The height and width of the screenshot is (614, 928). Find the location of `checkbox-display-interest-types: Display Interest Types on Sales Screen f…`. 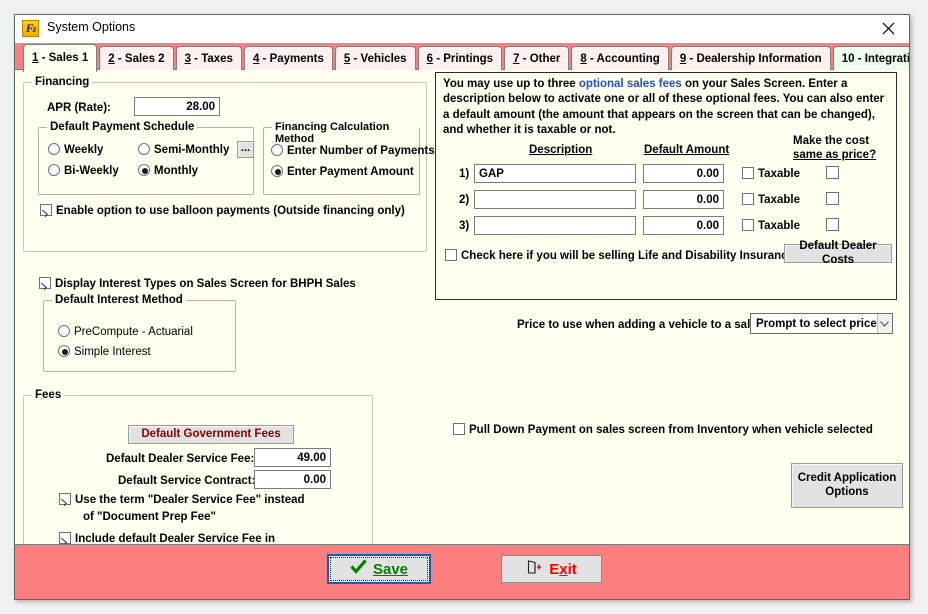

checkbox-display-interest-types: Display Interest Types on Sales Screen f… is located at coordinates (197, 283).